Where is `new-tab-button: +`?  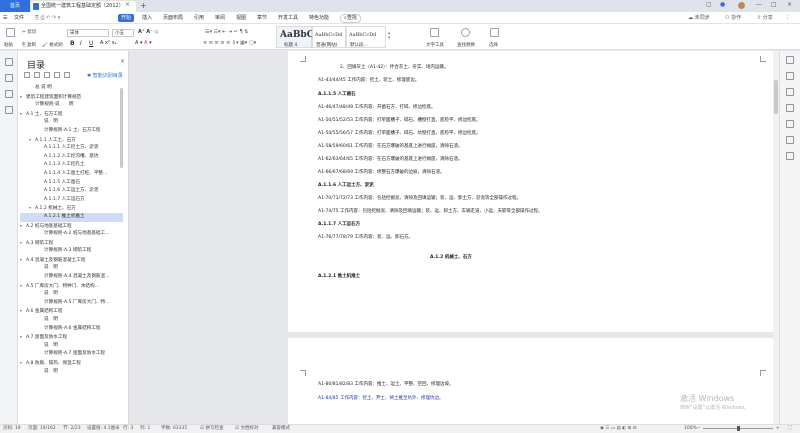 new-tab-button: + is located at coordinates (143, 6).